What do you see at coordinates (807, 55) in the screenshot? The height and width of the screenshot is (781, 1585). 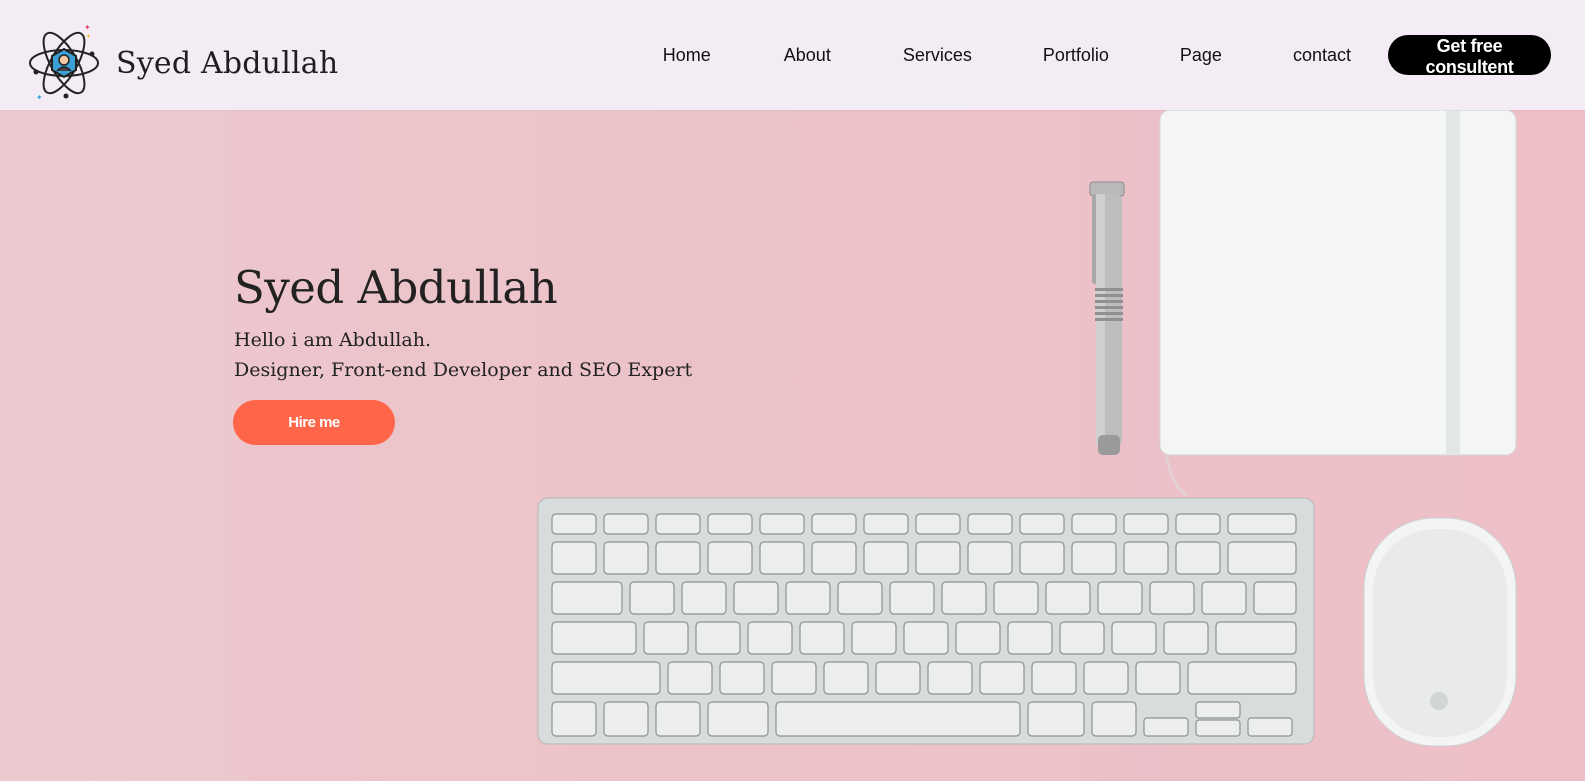 I see `nav-item-about: About` at bounding box center [807, 55].